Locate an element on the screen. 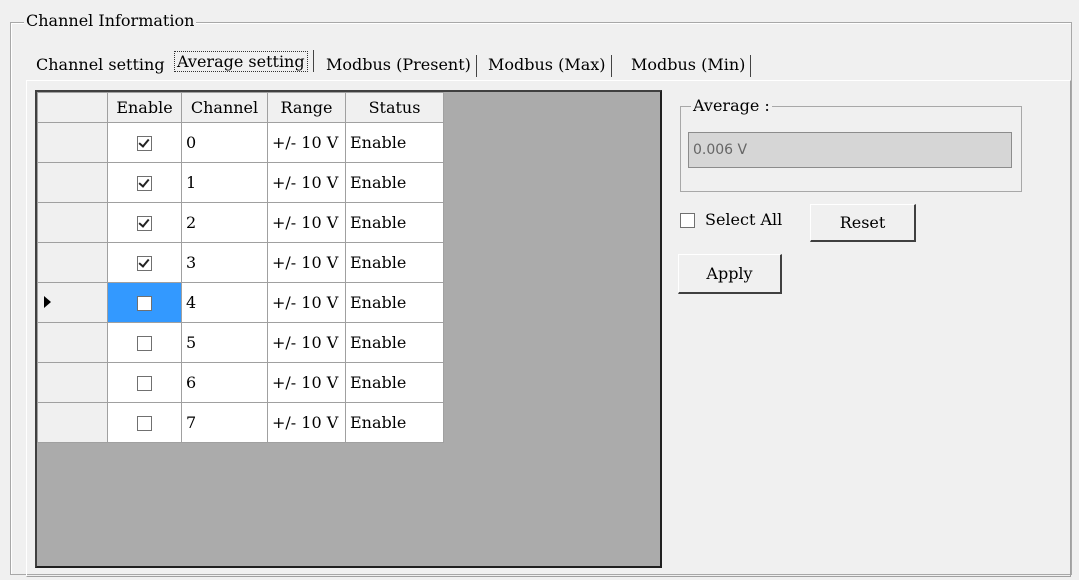 Image resolution: width=1079 pixels, height=580 pixels. tab-modbus-max: Modbus (Max) is located at coordinates (550, 65).